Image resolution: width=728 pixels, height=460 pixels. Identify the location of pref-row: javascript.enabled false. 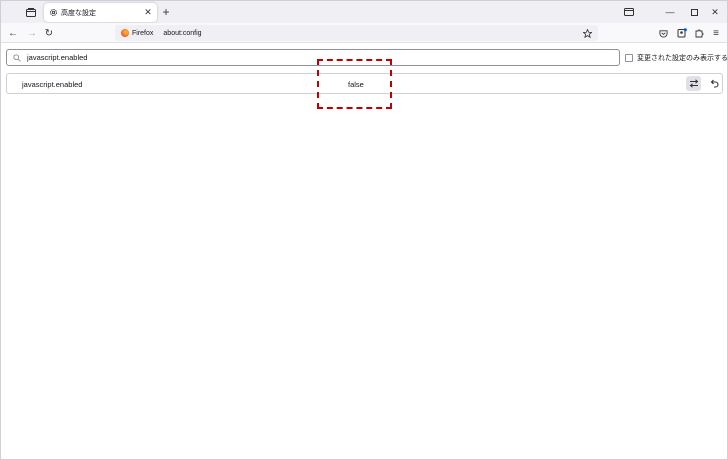
(364, 83).